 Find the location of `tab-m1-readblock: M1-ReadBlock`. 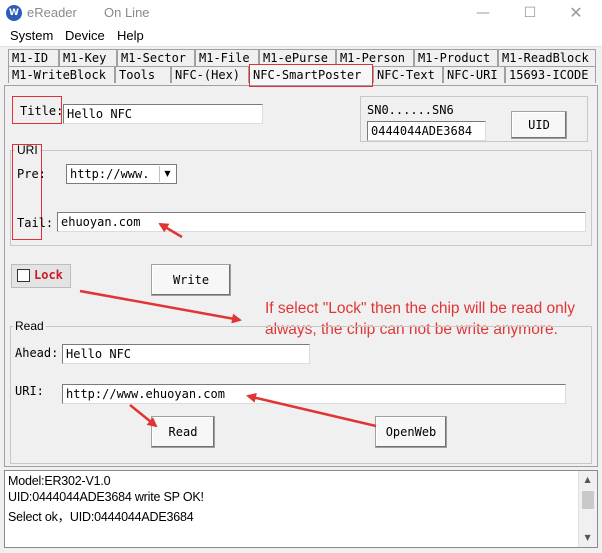

tab-m1-readblock: M1-ReadBlock is located at coordinates (547, 57).